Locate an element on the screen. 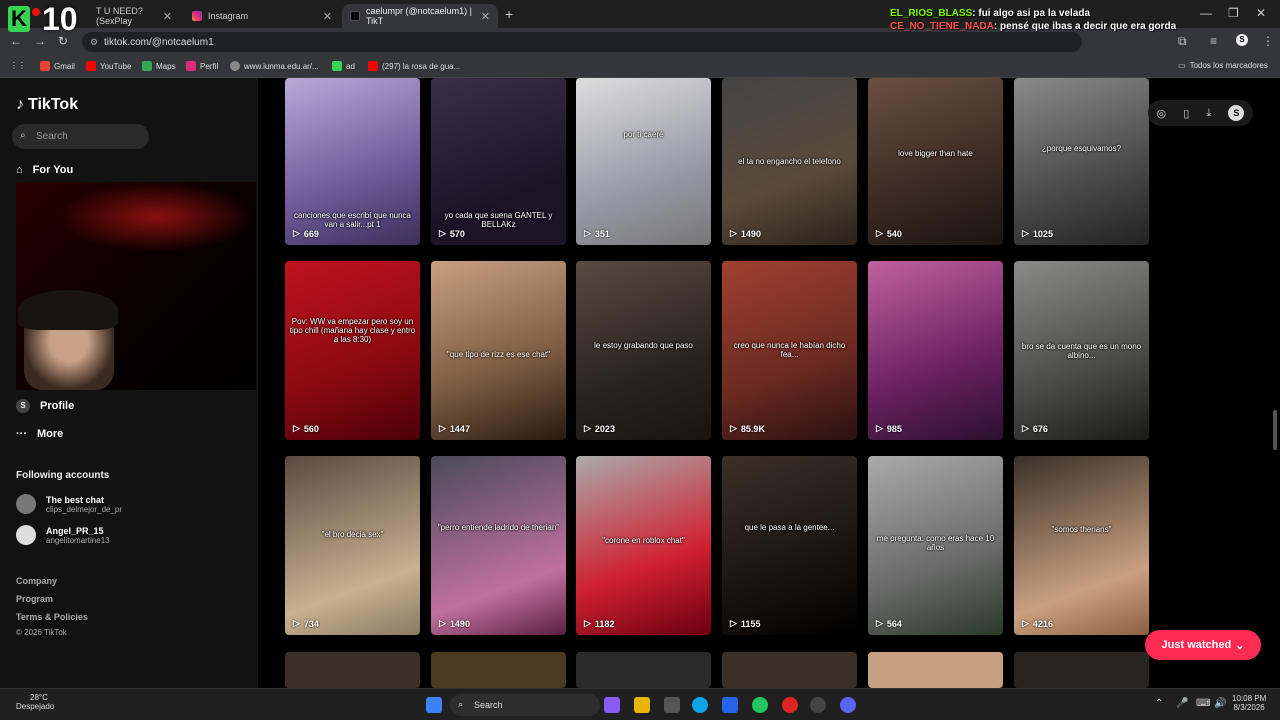 The height and width of the screenshot is (720, 1280). live-dot is located at coordinates (36, 12).